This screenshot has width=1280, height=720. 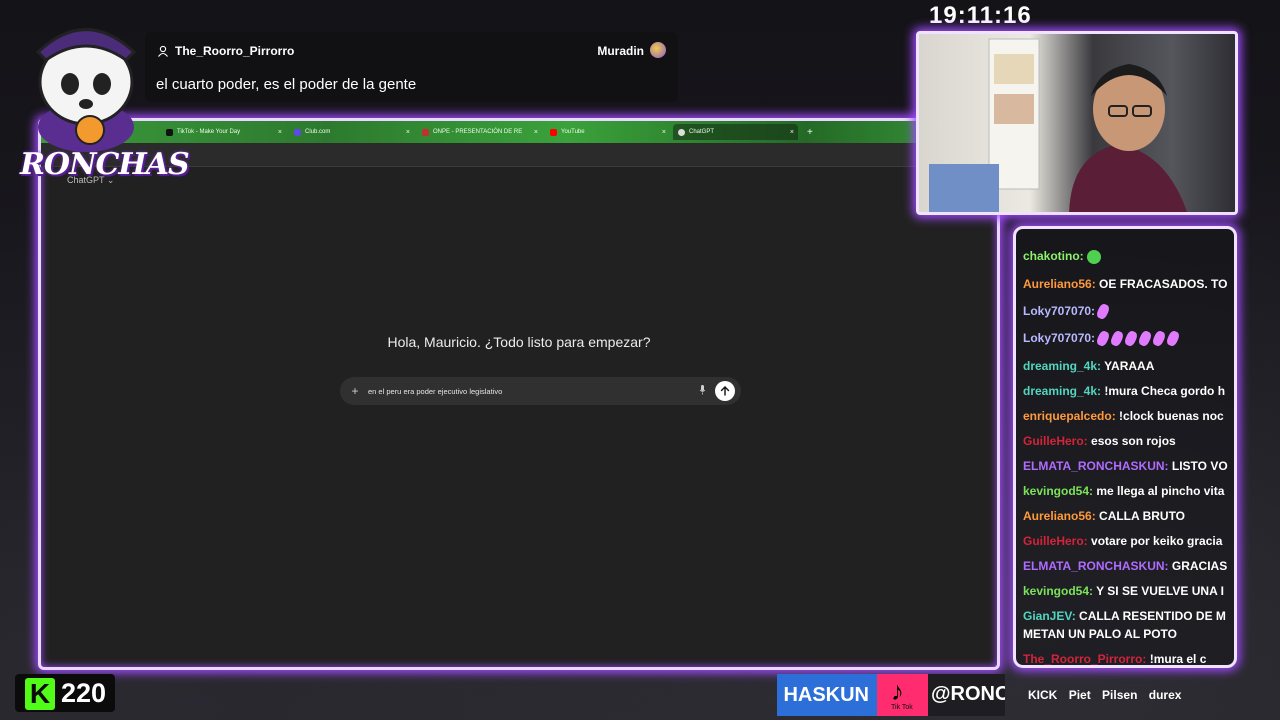 I want to click on tiktok-label: Tik Tok, so click(x=902, y=707).